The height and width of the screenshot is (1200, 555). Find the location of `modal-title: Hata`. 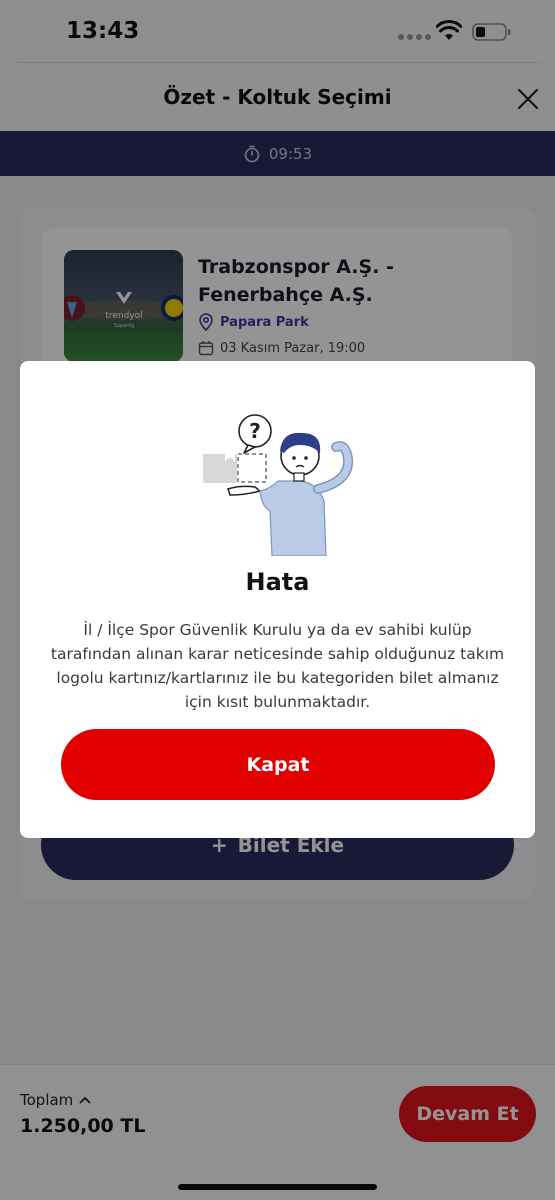

modal-title: Hata is located at coordinates (277, 582).